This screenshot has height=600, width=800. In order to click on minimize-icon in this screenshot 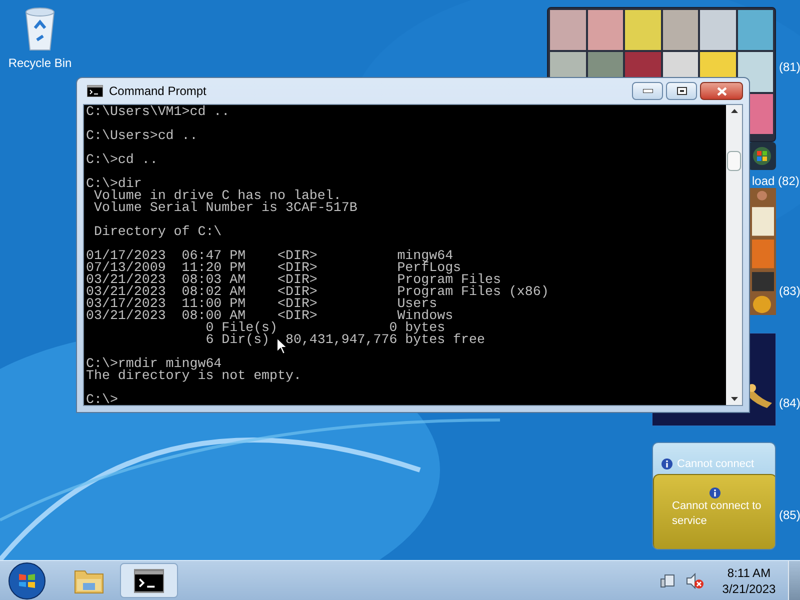, I will do `click(647, 91)`.